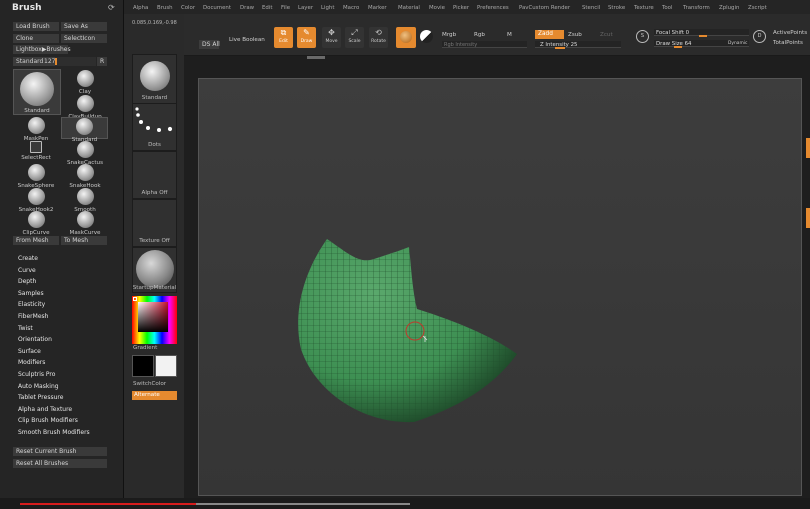 The width and height of the screenshot is (810, 509). Describe the element at coordinates (426, 36) in the screenshot. I see `color-sphere-icon` at that location.